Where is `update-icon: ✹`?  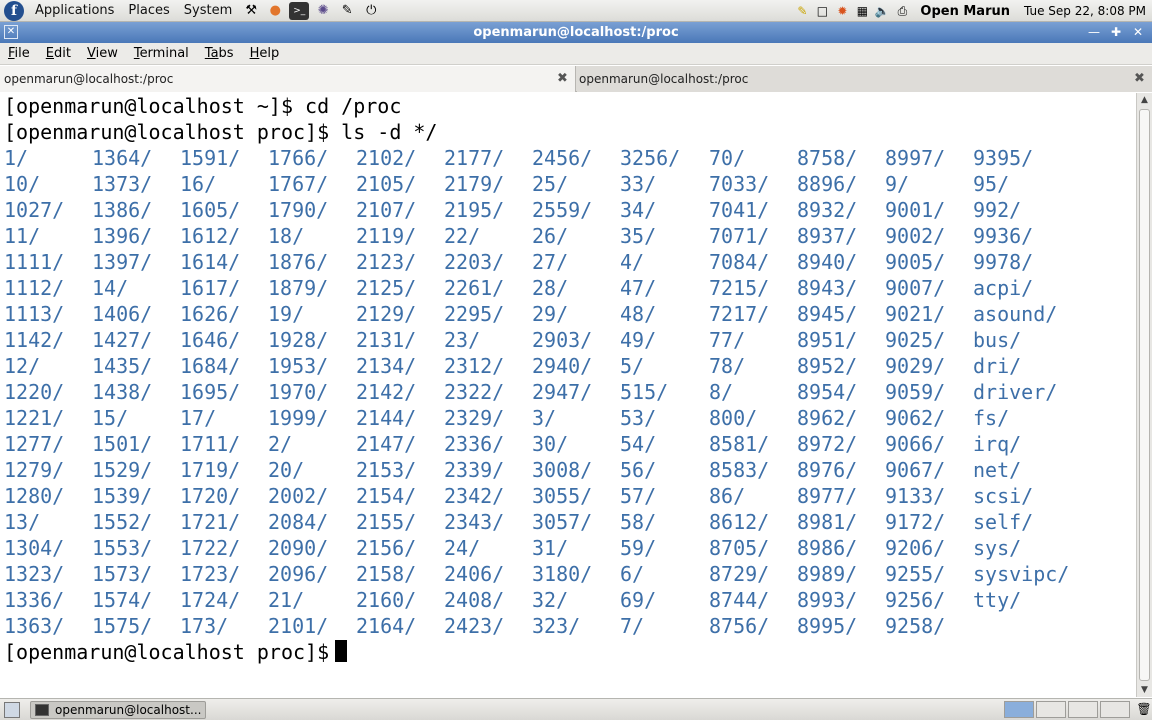 update-icon: ✹ is located at coordinates (842, 11).